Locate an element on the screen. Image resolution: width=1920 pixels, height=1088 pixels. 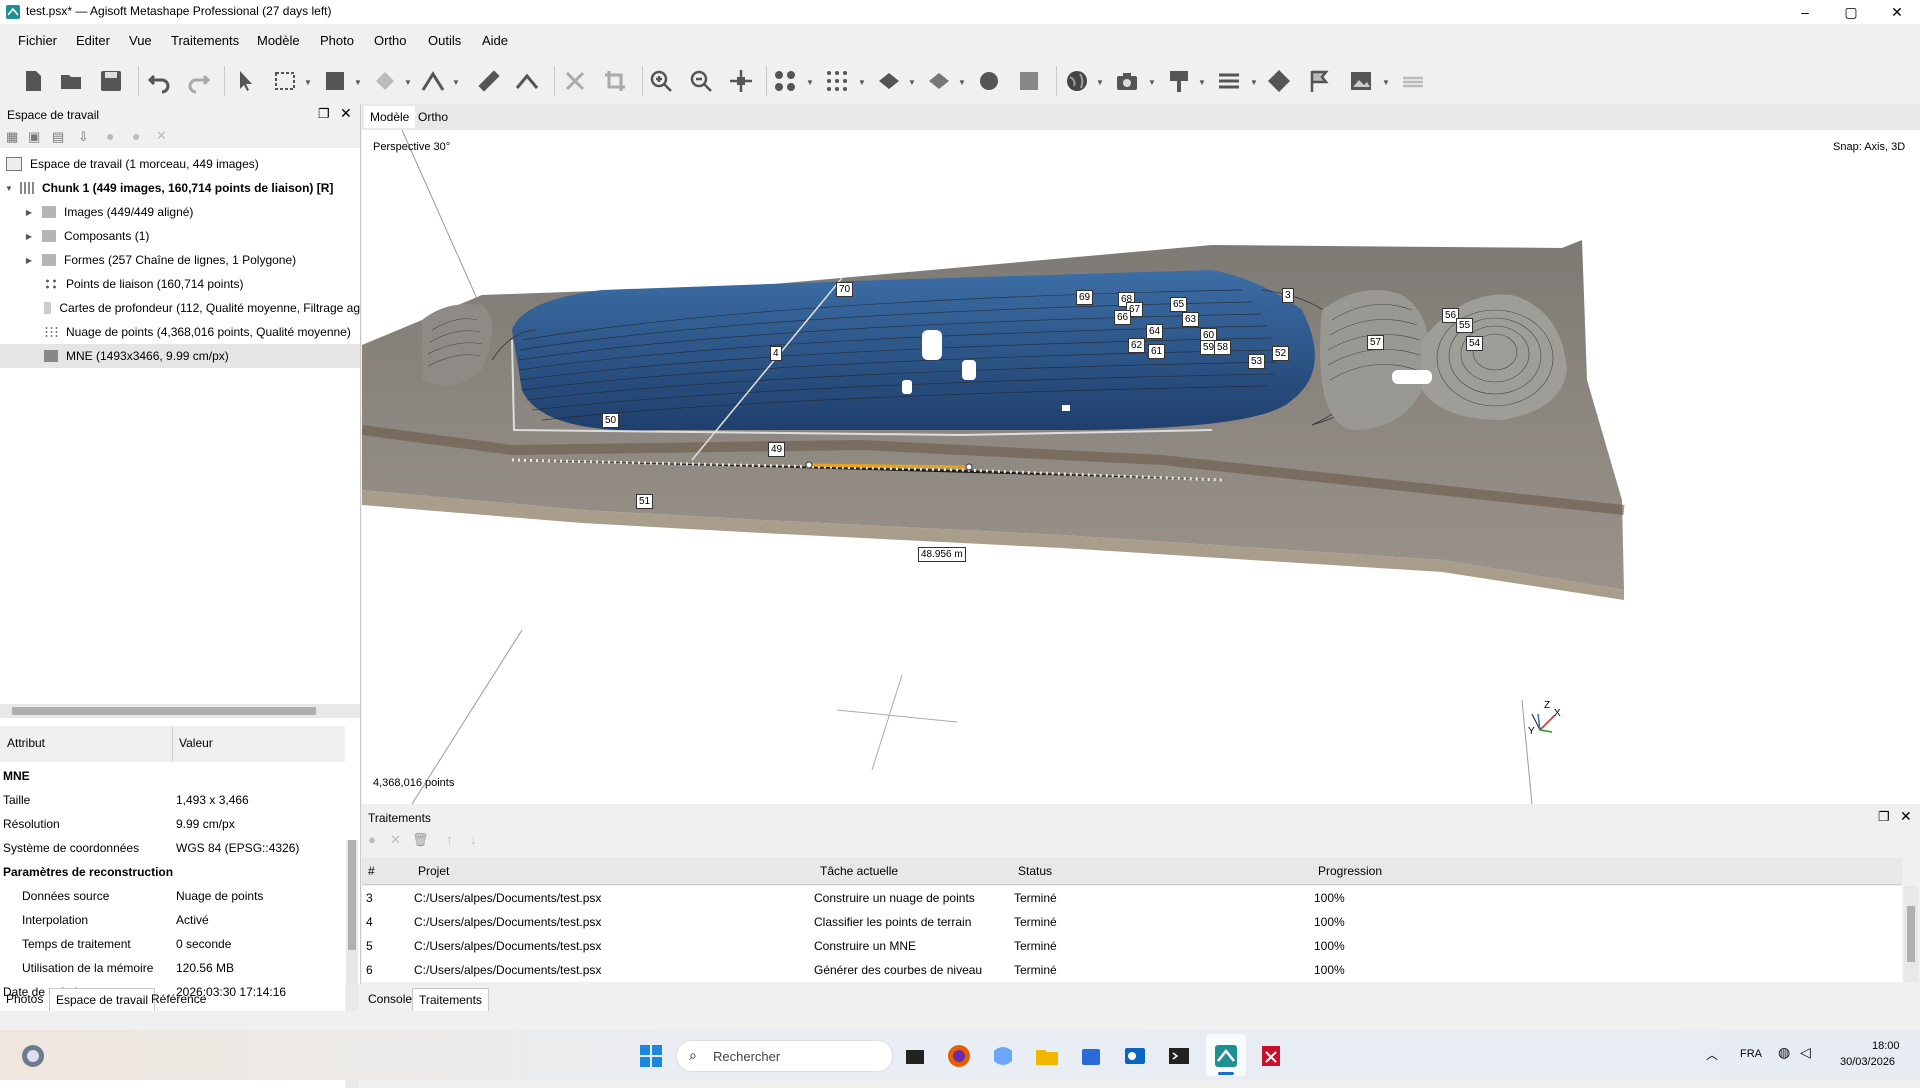
region-icon is located at coordinates (1279, 81).